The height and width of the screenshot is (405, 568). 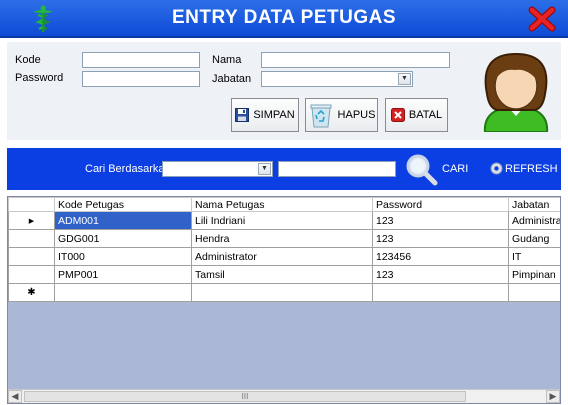 I want to click on magnifier-icon, so click(x=421, y=169).